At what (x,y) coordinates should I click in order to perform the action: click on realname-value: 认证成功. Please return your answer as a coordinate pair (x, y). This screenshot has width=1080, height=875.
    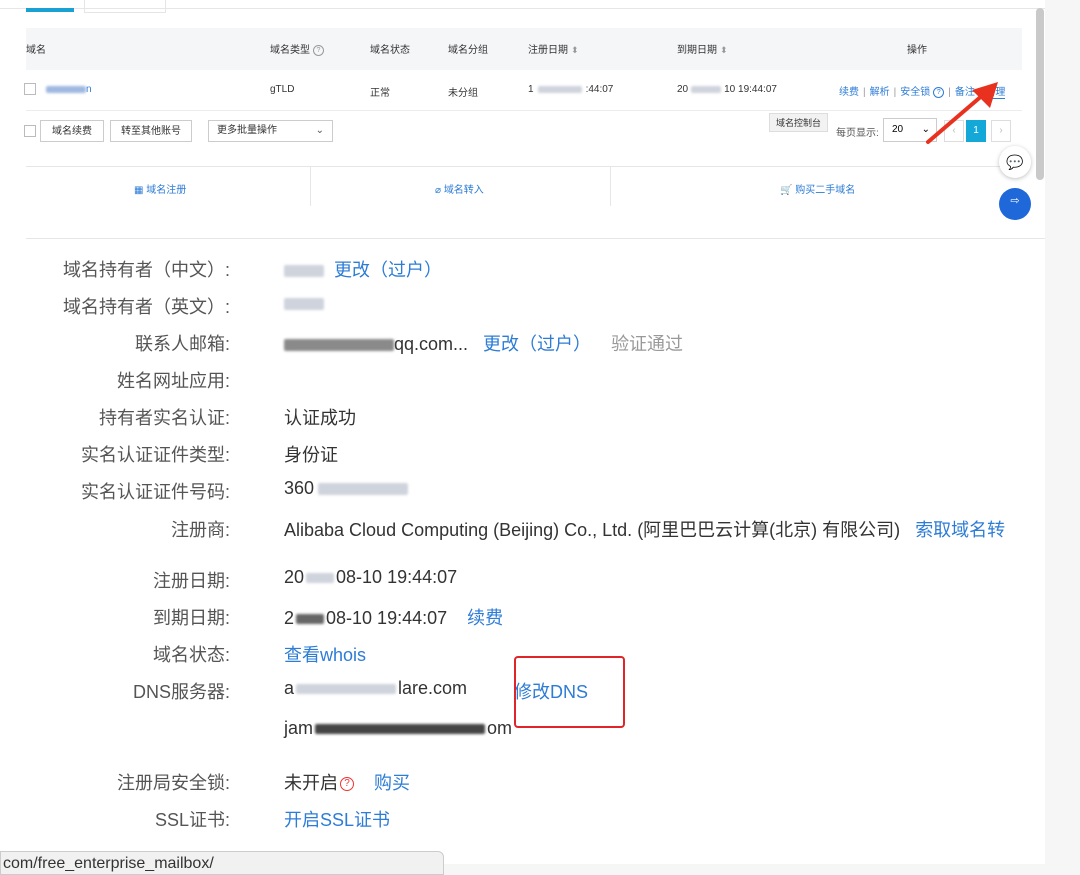
    Looking at the image, I should click on (320, 418).